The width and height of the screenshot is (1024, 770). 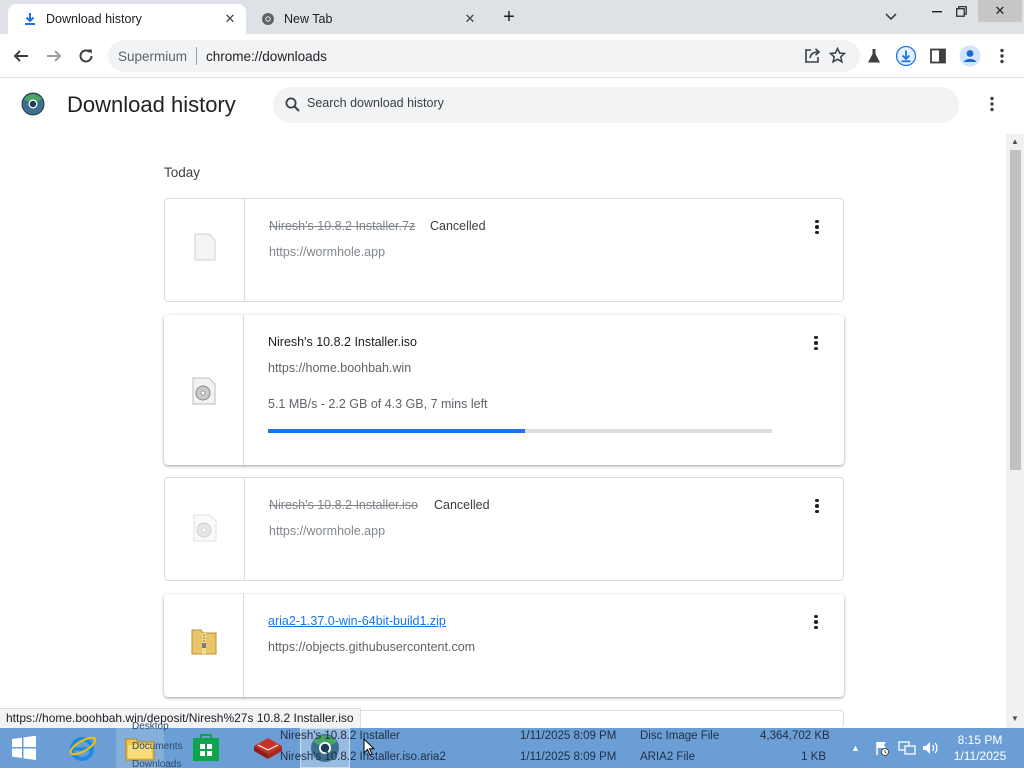 What do you see at coordinates (157, 764) in the screenshot?
I see `explorer-folder-label: Downloads` at bounding box center [157, 764].